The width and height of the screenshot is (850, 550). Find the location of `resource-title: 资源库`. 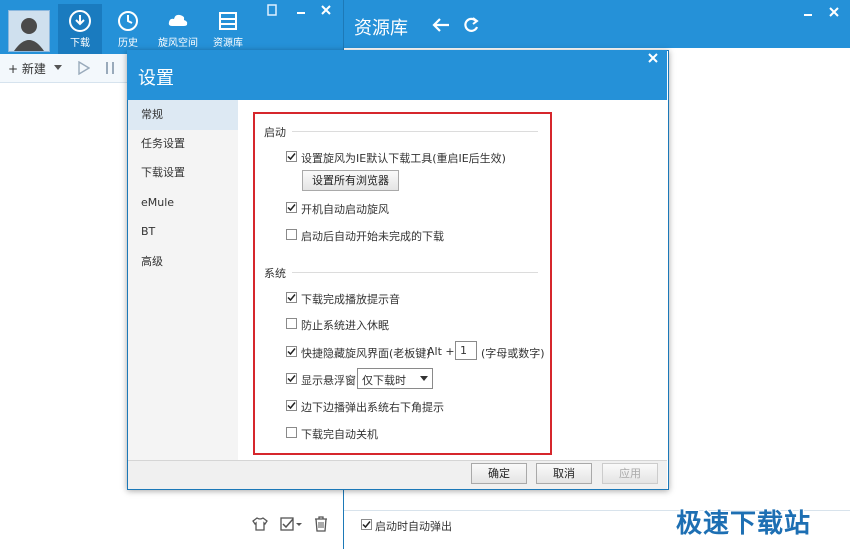

resource-title: 资源库 is located at coordinates (381, 28).